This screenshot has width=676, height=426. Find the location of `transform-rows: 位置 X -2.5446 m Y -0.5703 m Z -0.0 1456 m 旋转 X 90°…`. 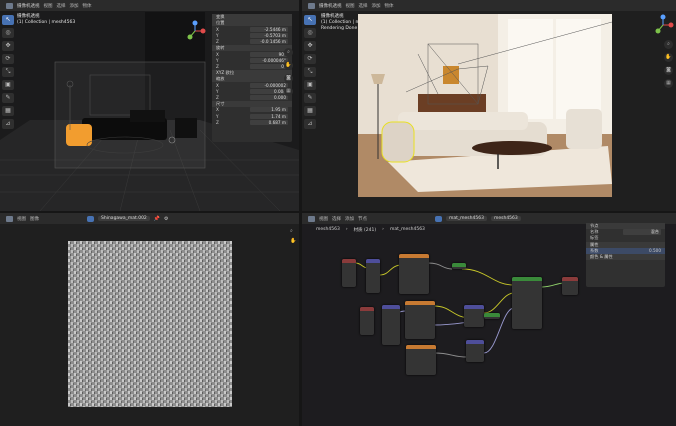

transform-rows: 位置 X -2.5446 m Y -0.5703 m Z -0.0 1456 m 旋转 X 90°… is located at coordinates (252, 72).